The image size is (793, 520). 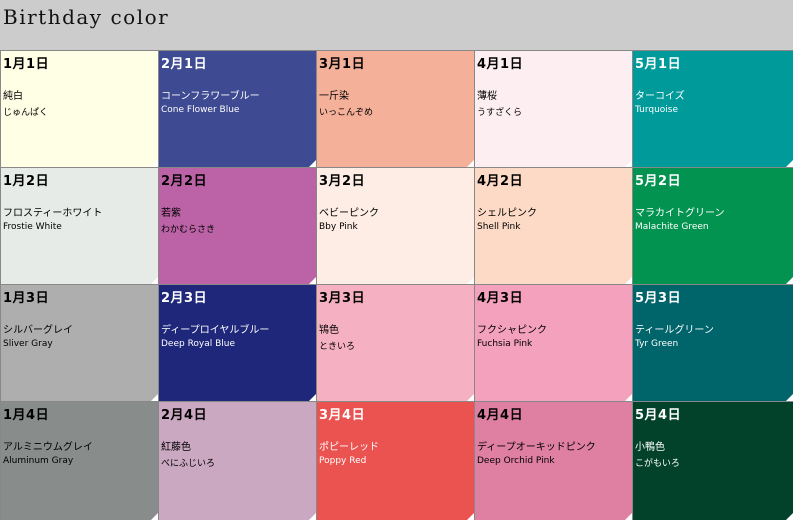 I want to click on card-date: 2月1日, so click(x=184, y=64).